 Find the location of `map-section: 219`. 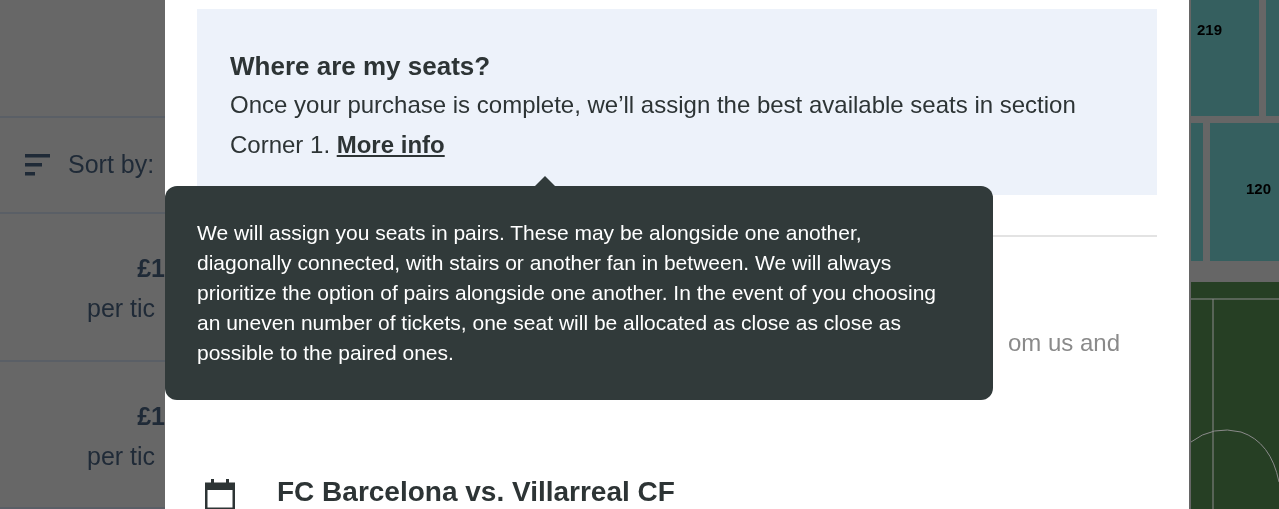

map-section: 219 is located at coordinates (1225, 58).